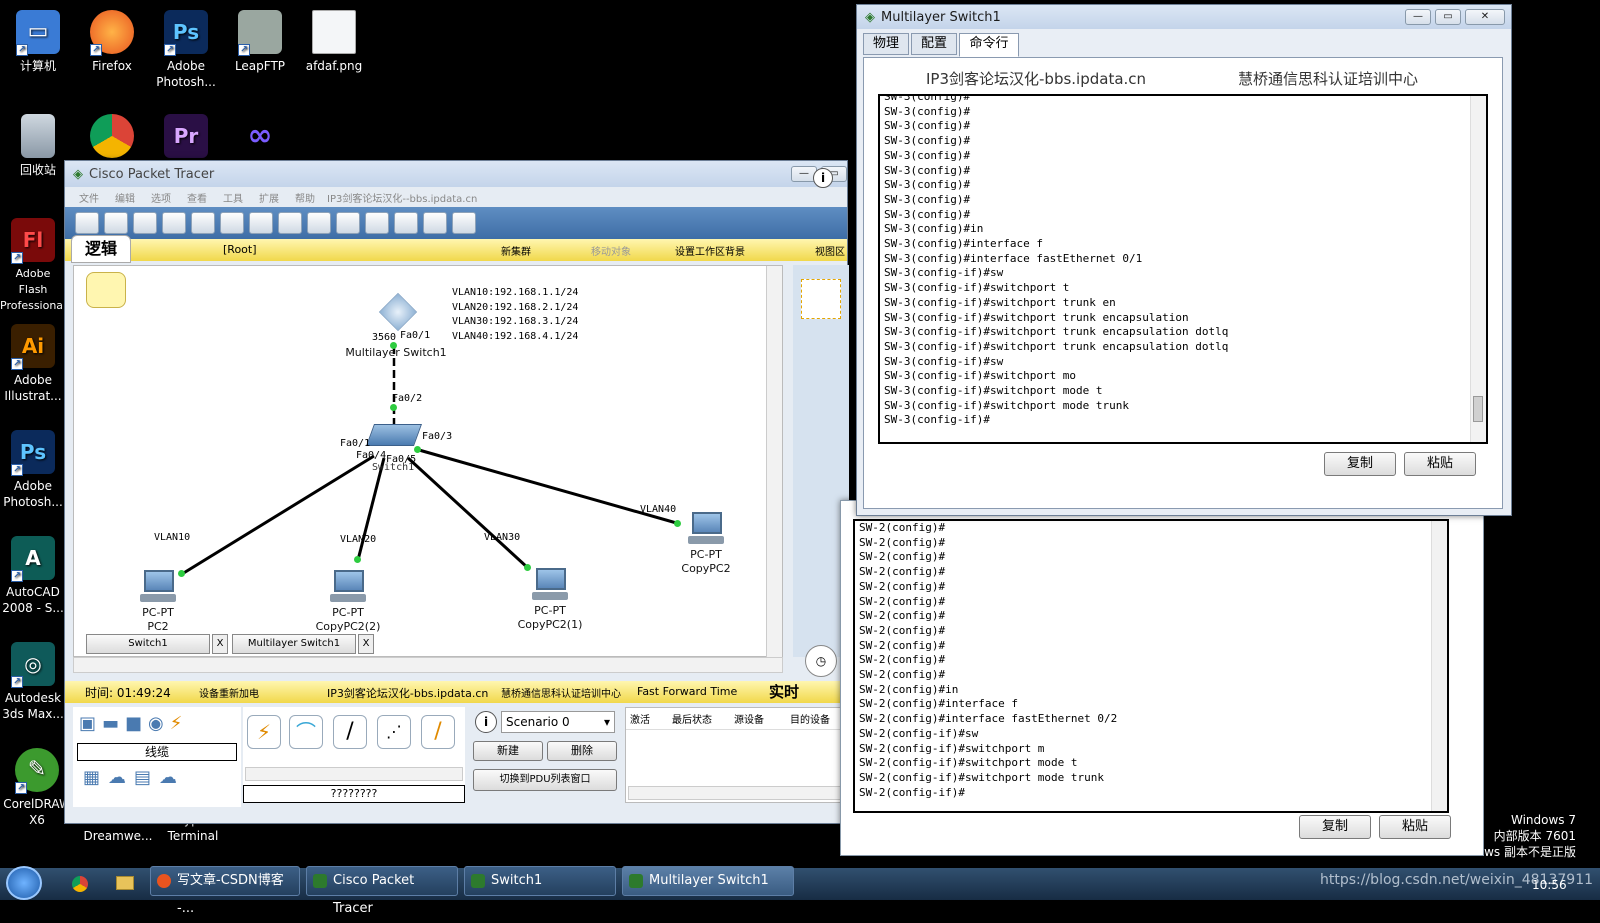  What do you see at coordinates (1418, 17) in the screenshot?
I see `minimize-button: —` at bounding box center [1418, 17].